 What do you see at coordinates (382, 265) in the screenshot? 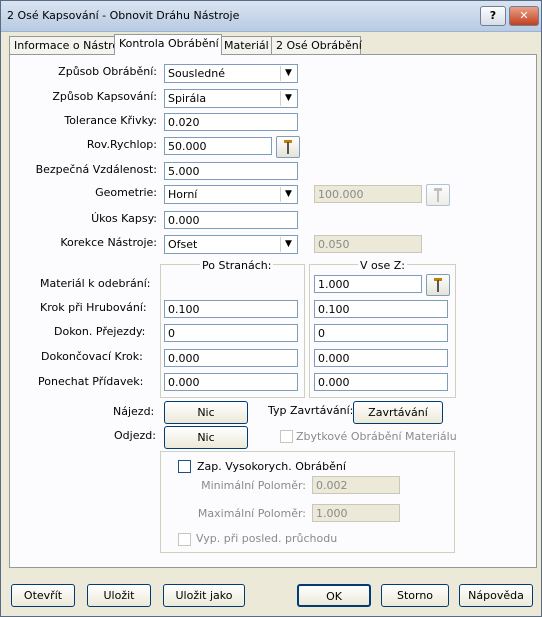
I see `group-v-ose-z-label: V ose Z:` at bounding box center [382, 265].